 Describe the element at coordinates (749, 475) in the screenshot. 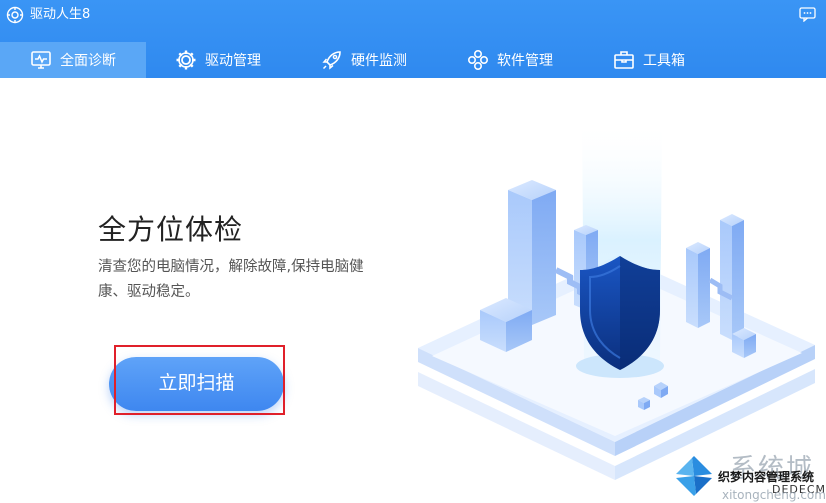

I see `watermark: 系统城 织梦内容管理系统 DEDECMS.COM xitongcheng.com` at that location.